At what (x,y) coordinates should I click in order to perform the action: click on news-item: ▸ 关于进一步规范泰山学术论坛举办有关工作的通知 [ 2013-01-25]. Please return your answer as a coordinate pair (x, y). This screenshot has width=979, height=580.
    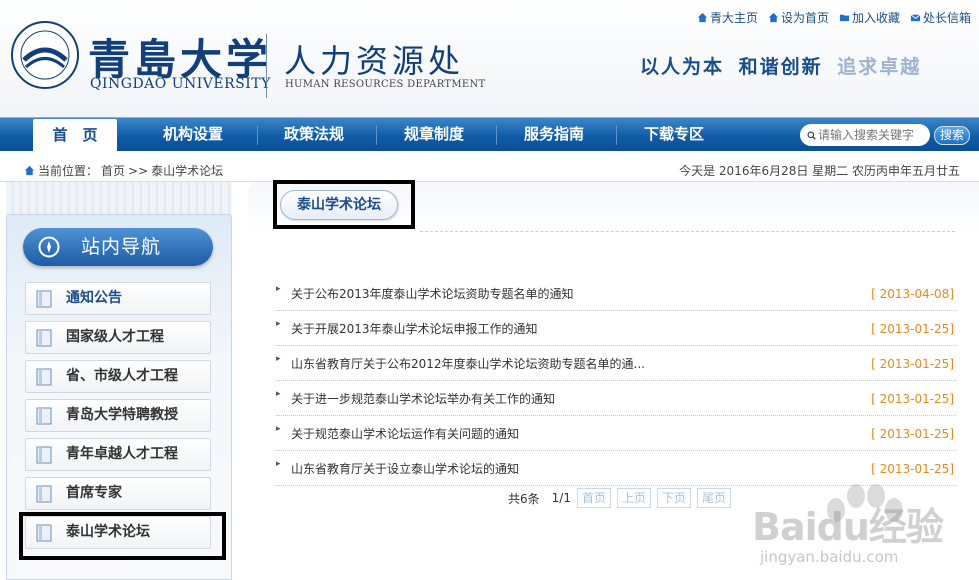
    Looking at the image, I should click on (616, 398).